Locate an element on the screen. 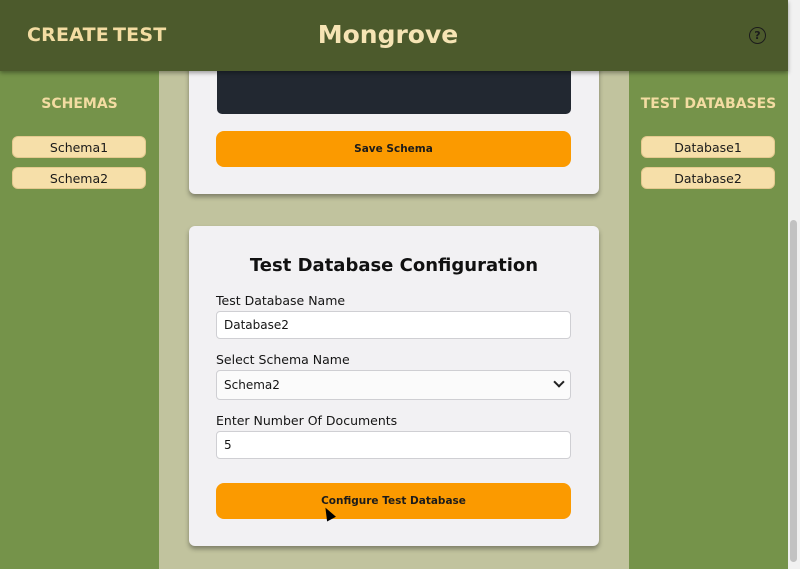  docs-count-label: Enter Number Of Documents is located at coordinates (307, 420).